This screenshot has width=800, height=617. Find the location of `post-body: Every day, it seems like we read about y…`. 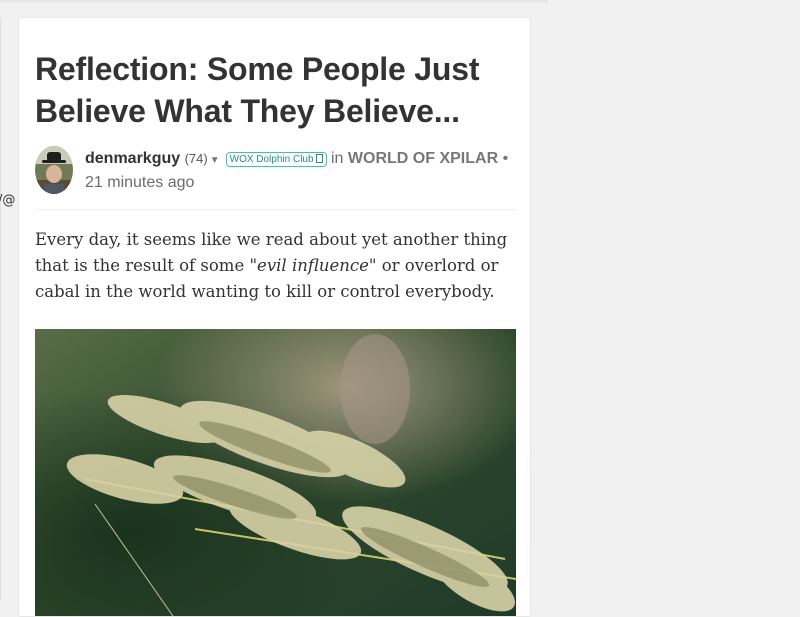

post-body: Every day, it seems like we read about y… is located at coordinates (277, 266).